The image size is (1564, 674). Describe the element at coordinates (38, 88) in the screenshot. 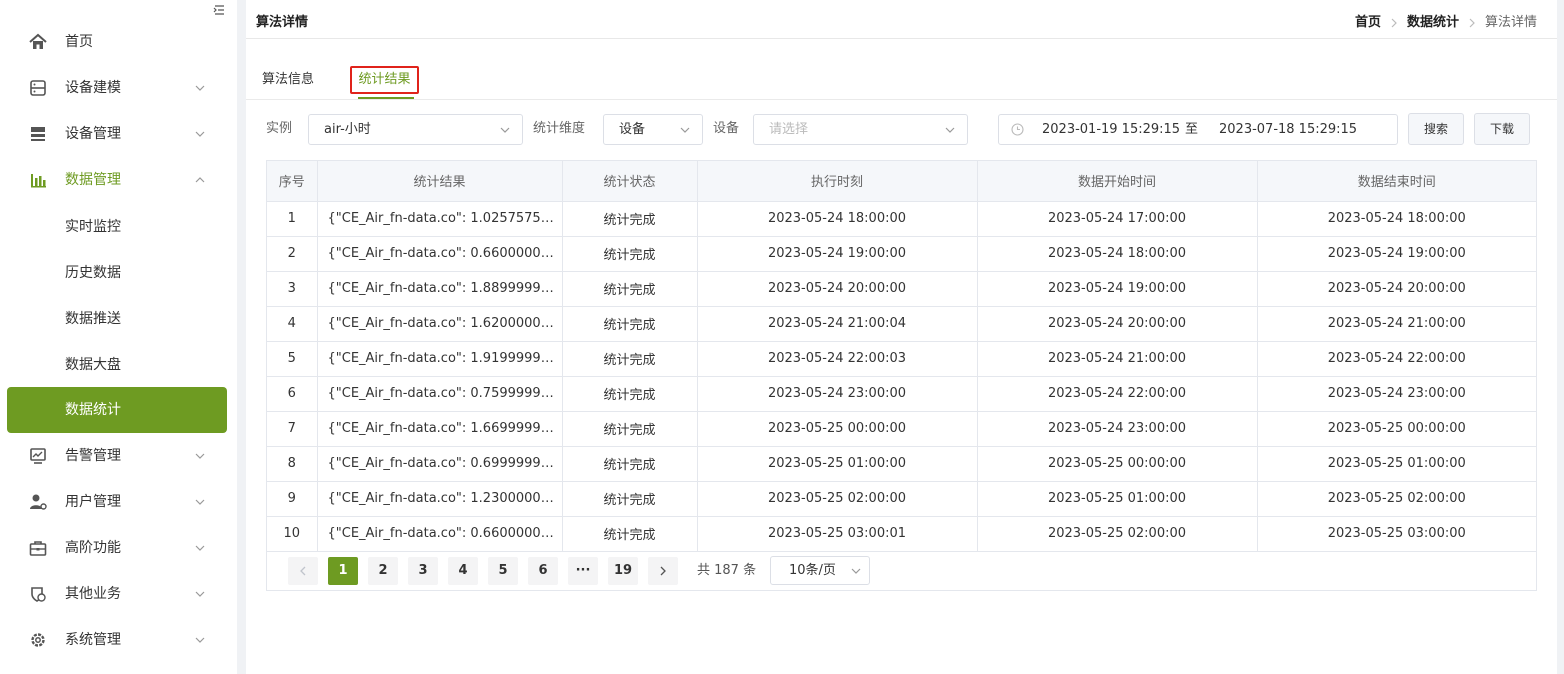

I see `server-icon` at that location.